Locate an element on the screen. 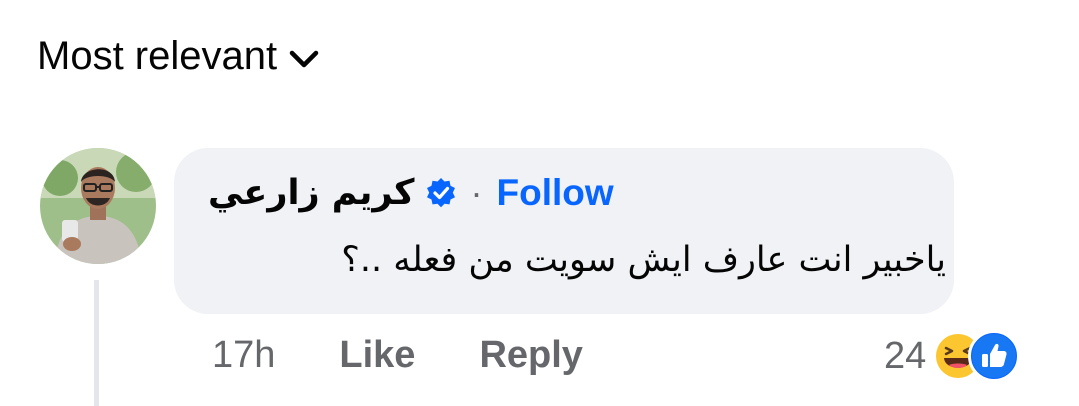 This screenshot has width=1079, height=406. reaction-count: 24 is located at coordinates (905, 355).